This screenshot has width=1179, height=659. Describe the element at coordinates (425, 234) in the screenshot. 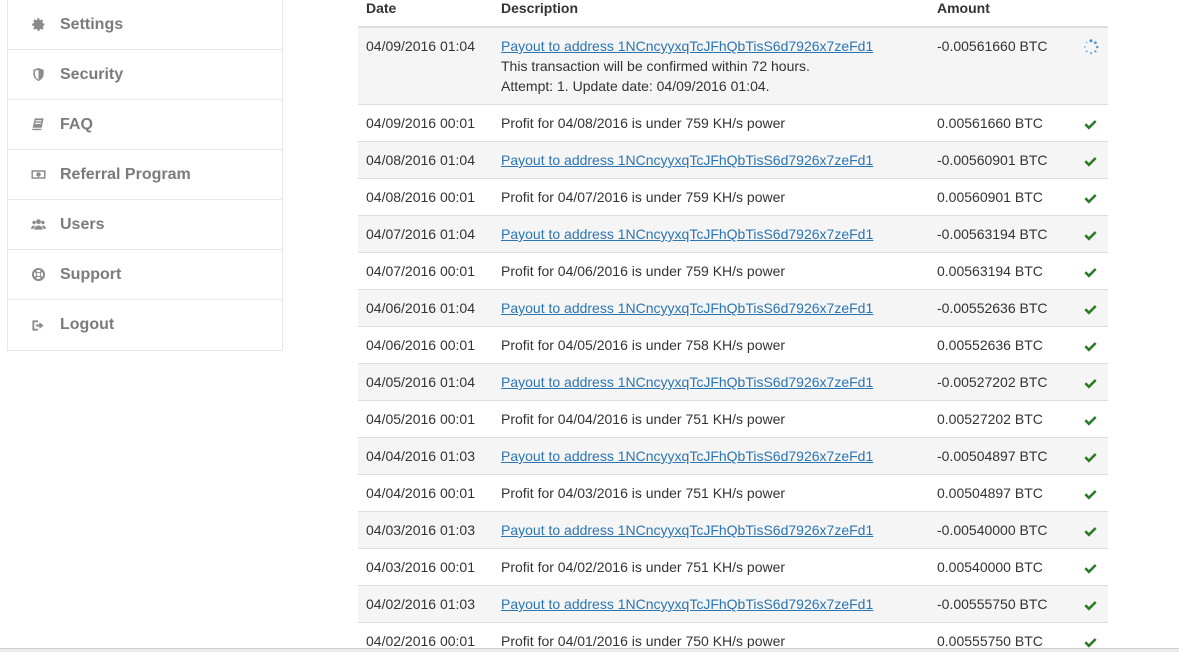

I see `cell-date: 04/07/2016 01:04` at that location.